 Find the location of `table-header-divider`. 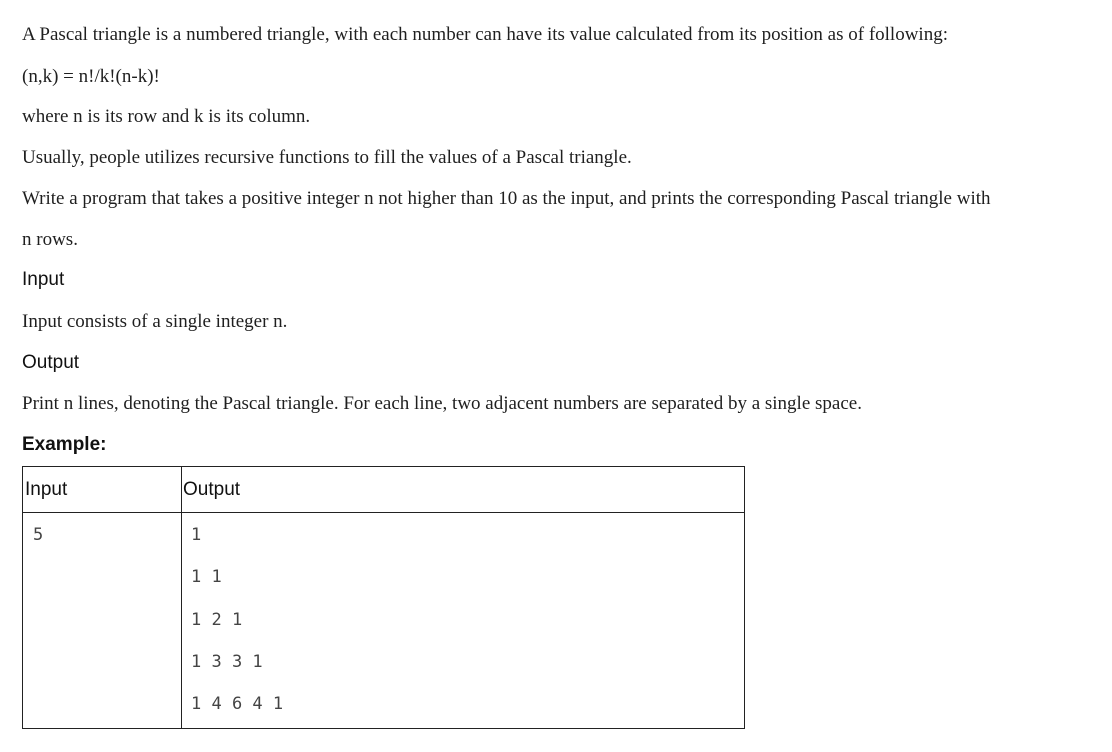

table-header-divider is located at coordinates (383, 512).